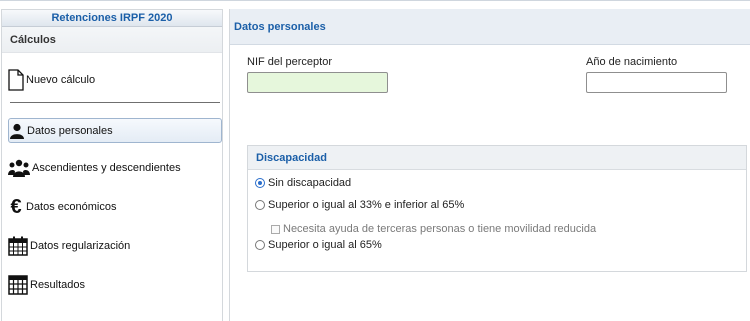  What do you see at coordinates (70, 130) in the screenshot?
I see `sidebar-item-label: Datos personales` at bounding box center [70, 130].